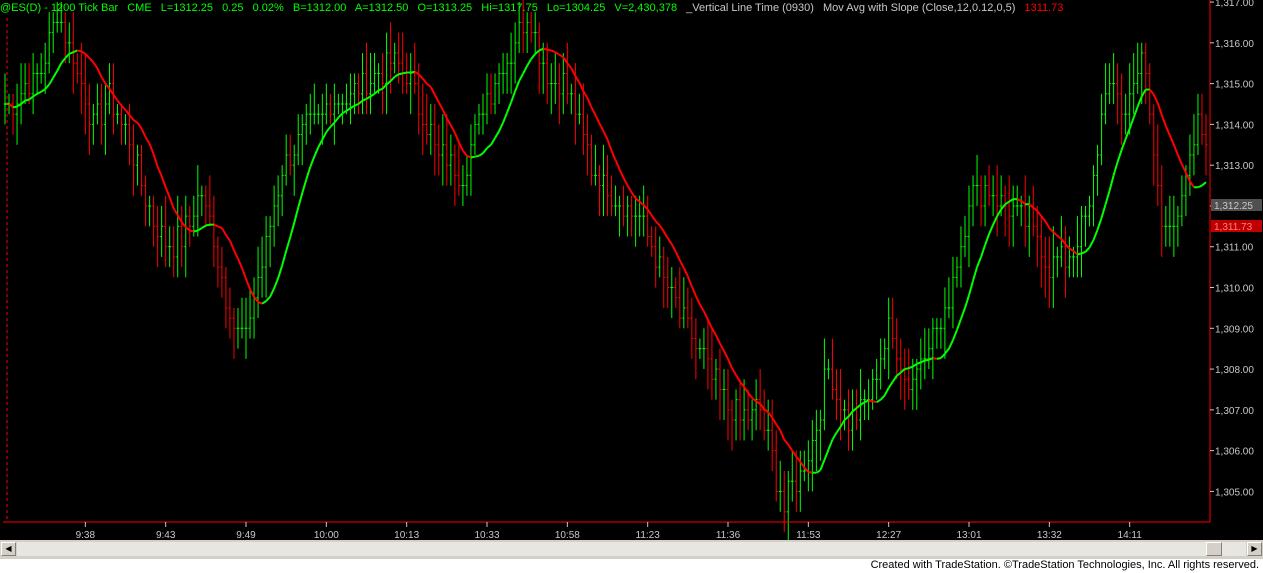 This screenshot has width=1263, height=573. I want to click on open-label: O=1313.25, so click(445, 8).